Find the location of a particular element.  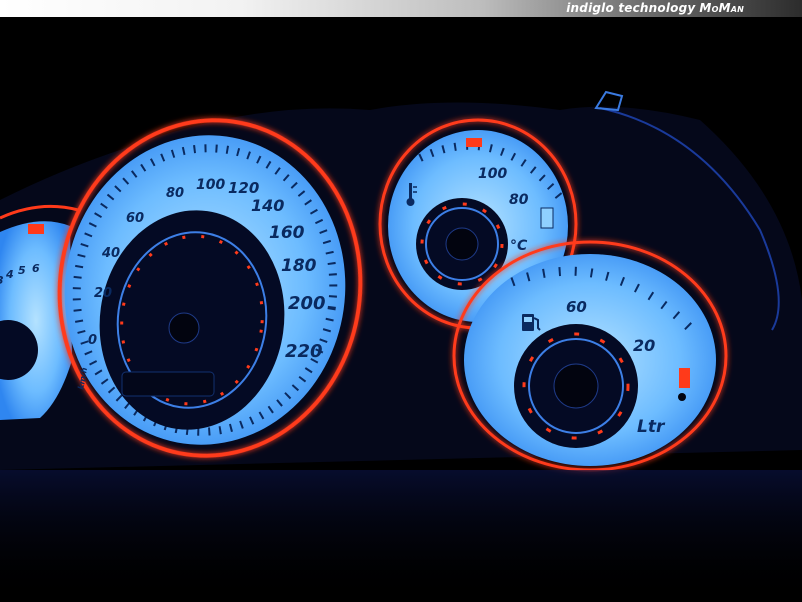

temperature-tick-label: 100 is located at coordinates (492, 174).